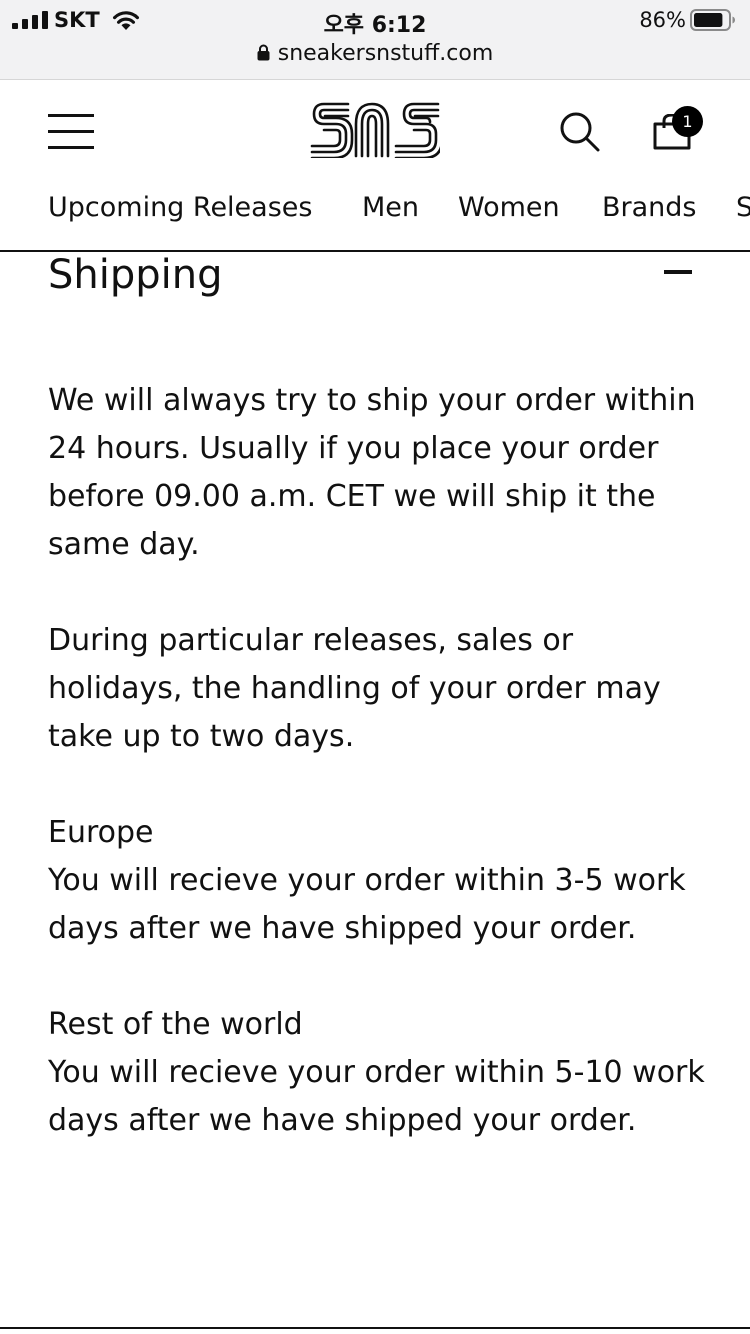 The image size is (750, 1334). Describe the element at coordinates (385, 53) in the screenshot. I see `url-text: sneakersnstuff.com` at that location.